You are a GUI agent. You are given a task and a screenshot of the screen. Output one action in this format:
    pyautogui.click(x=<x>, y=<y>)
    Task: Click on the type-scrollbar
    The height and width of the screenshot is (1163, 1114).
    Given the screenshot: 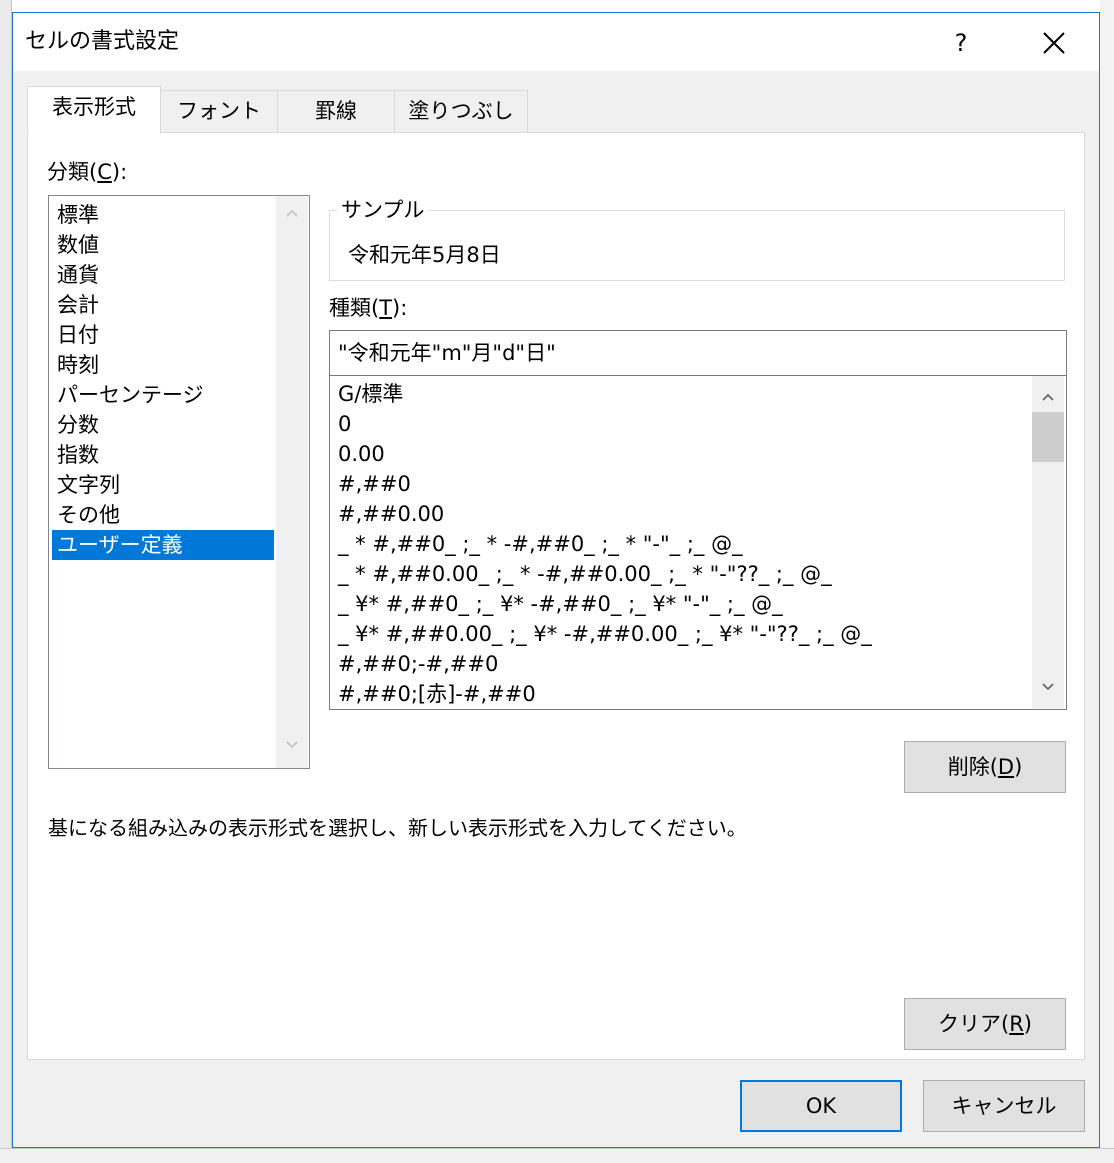 What is the action you would take?
    pyautogui.click(x=1048, y=542)
    